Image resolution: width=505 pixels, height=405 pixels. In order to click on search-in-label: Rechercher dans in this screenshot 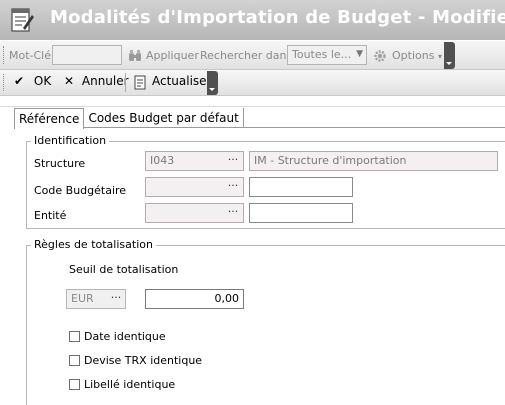, I will do `click(246, 55)`.